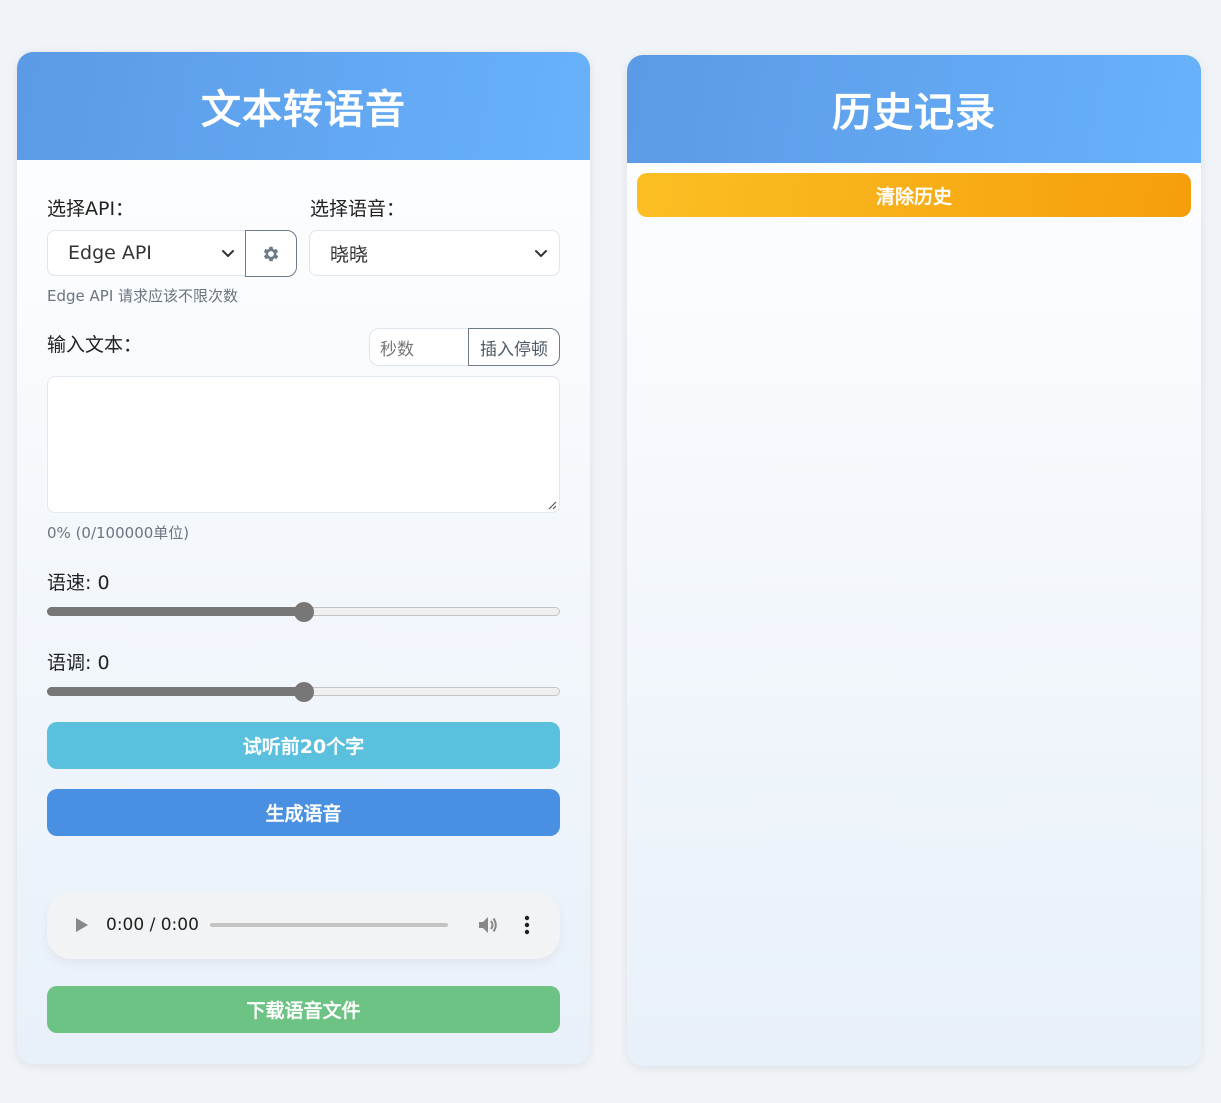 Image resolution: width=1221 pixels, height=1103 pixels. What do you see at coordinates (488, 925) in the screenshot?
I see `volume-icon` at bounding box center [488, 925].